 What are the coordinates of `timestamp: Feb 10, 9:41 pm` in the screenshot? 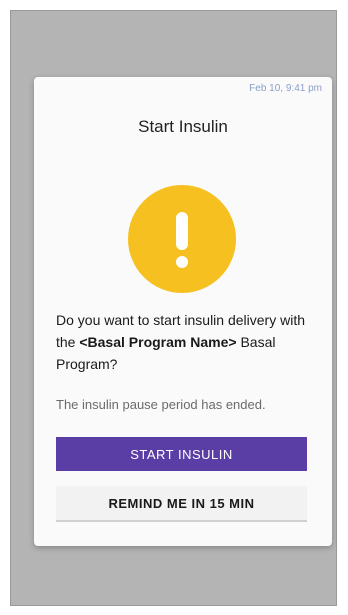 It's located at (285, 88).